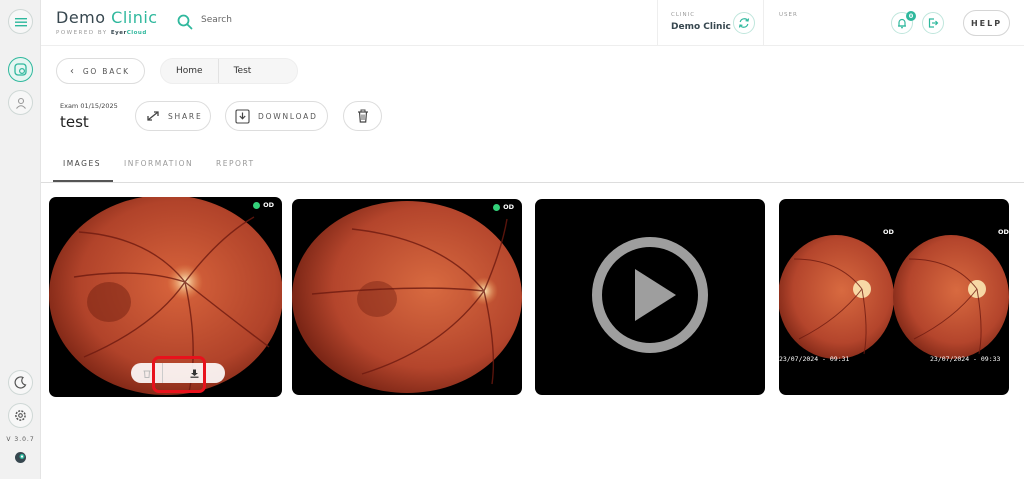 Image resolution: width=1024 pixels, height=479 pixels. What do you see at coordinates (1003, 232) in the screenshot?
I see `eye-label-right: OD` at bounding box center [1003, 232].